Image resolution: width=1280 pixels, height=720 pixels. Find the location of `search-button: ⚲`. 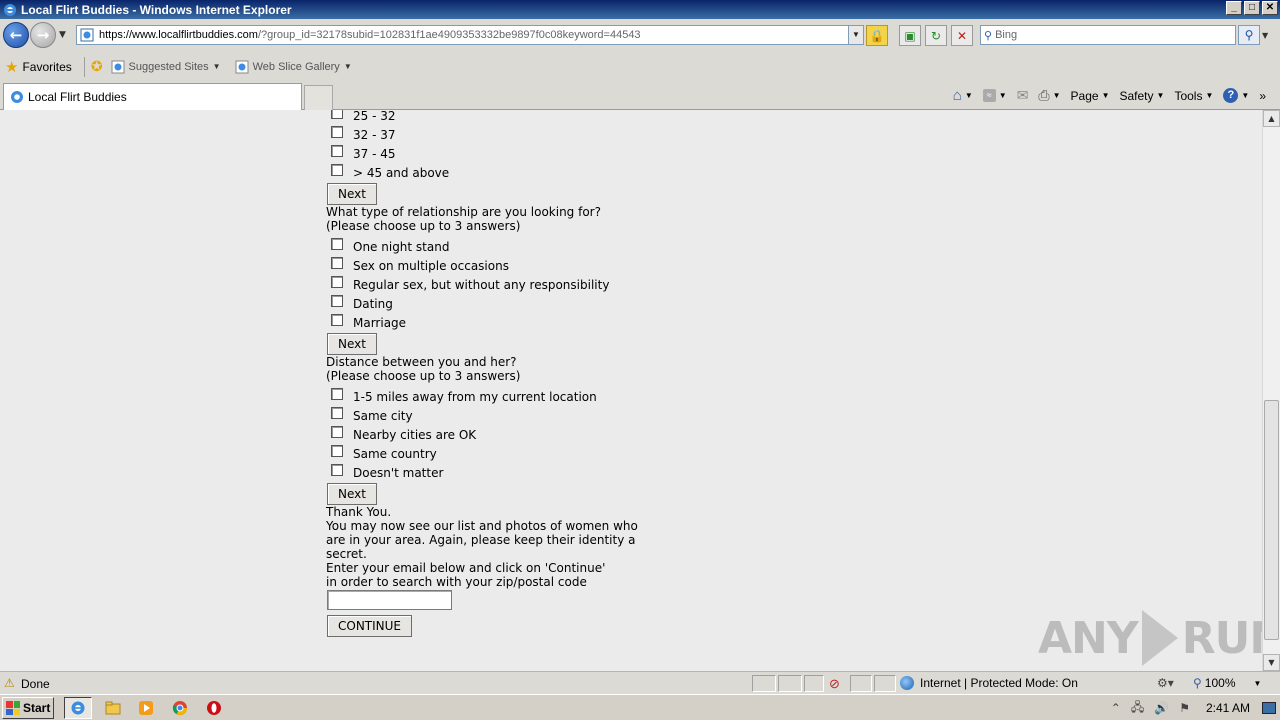

search-button: ⚲ is located at coordinates (1249, 35).